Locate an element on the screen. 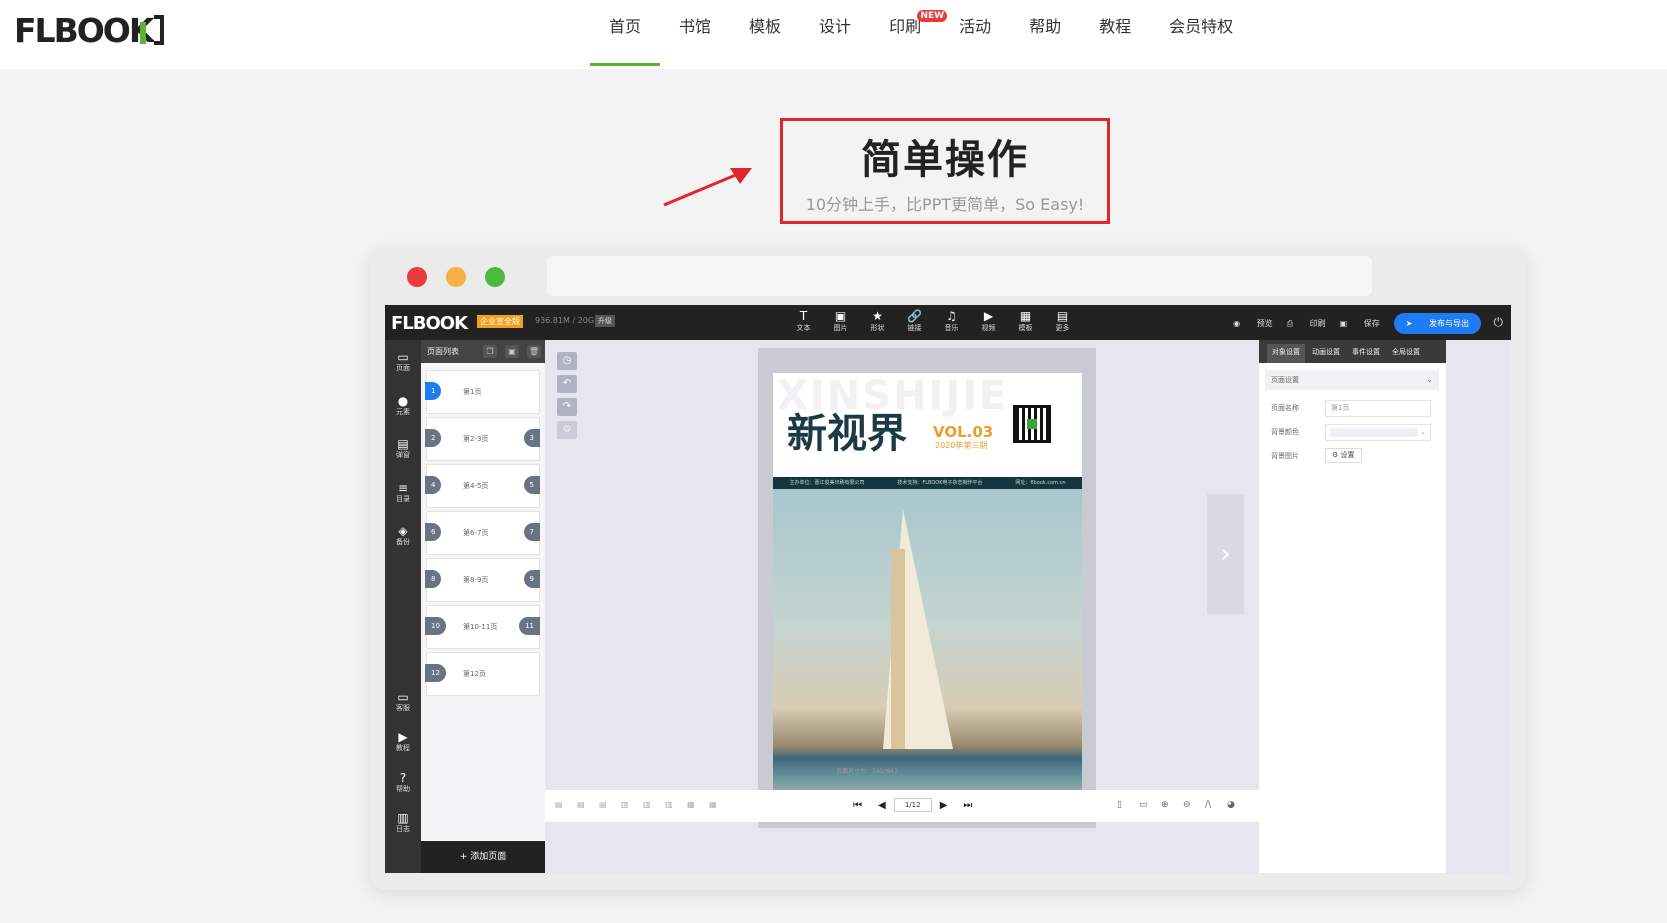 The image size is (1667, 923). page-settings-section: 页面设置 ⌄ is located at coordinates (1352, 380).